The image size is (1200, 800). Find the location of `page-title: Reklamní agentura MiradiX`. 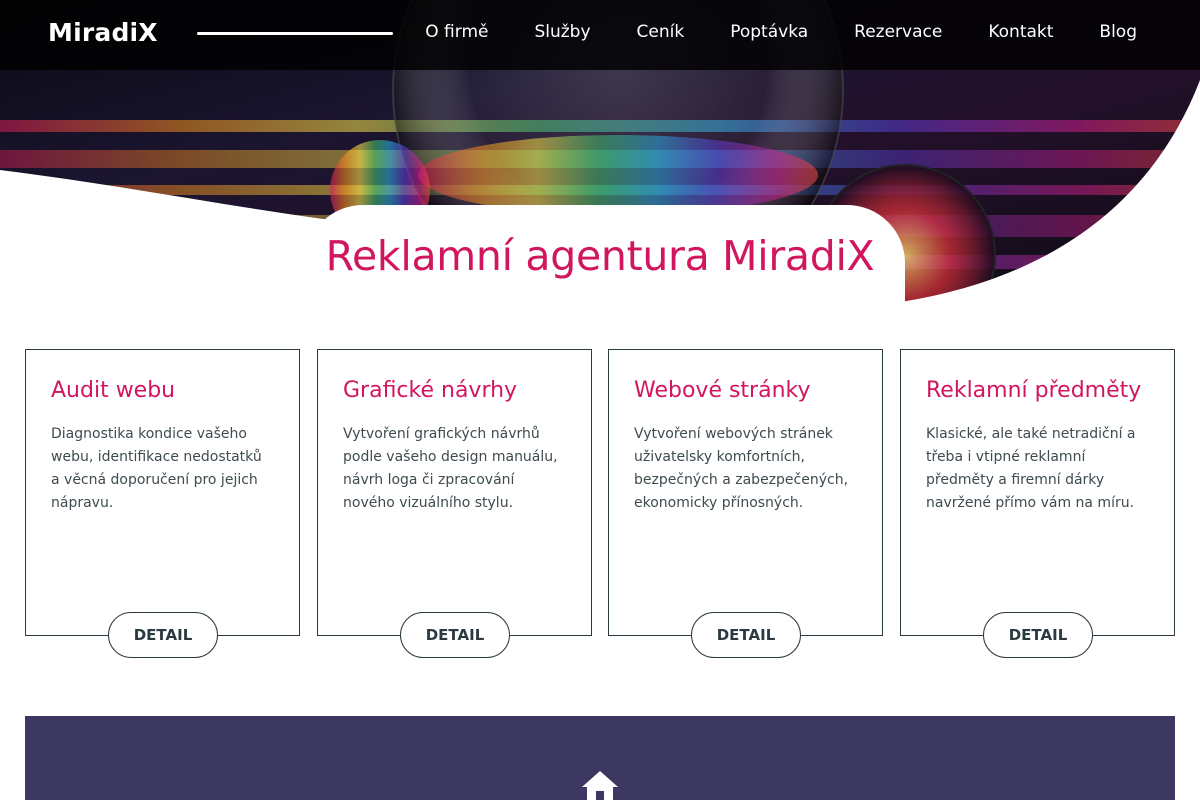

page-title: Reklamní agentura MiradiX is located at coordinates (600, 256).